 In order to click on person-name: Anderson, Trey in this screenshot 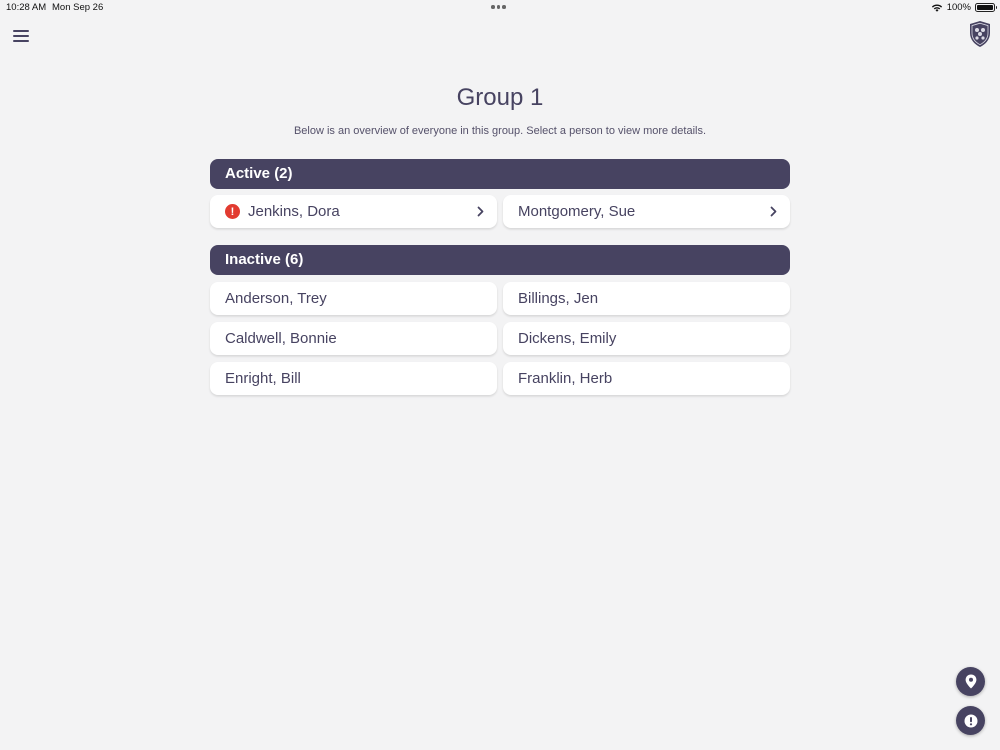, I will do `click(276, 298)`.